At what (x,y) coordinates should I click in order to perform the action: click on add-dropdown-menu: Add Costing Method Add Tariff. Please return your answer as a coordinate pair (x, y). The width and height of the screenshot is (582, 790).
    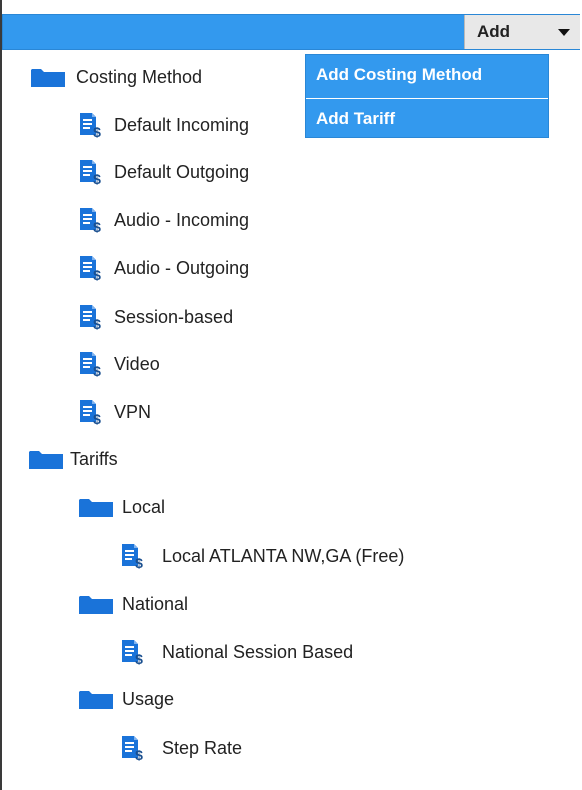
    Looking at the image, I should click on (427, 96).